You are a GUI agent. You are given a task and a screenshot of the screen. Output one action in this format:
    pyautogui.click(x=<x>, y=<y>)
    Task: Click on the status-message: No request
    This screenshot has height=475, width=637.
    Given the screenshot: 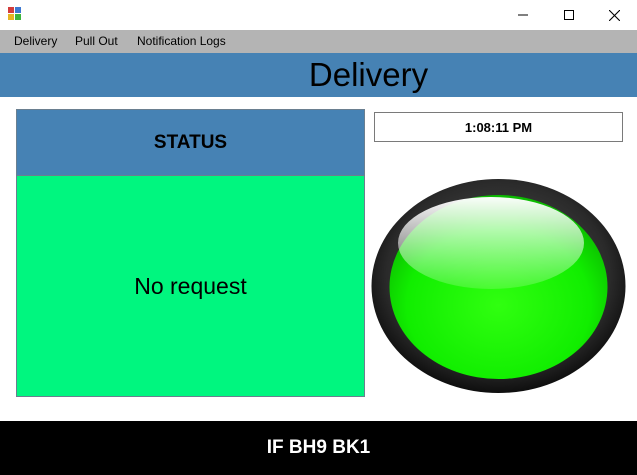 What is the action you would take?
    pyautogui.click(x=190, y=285)
    